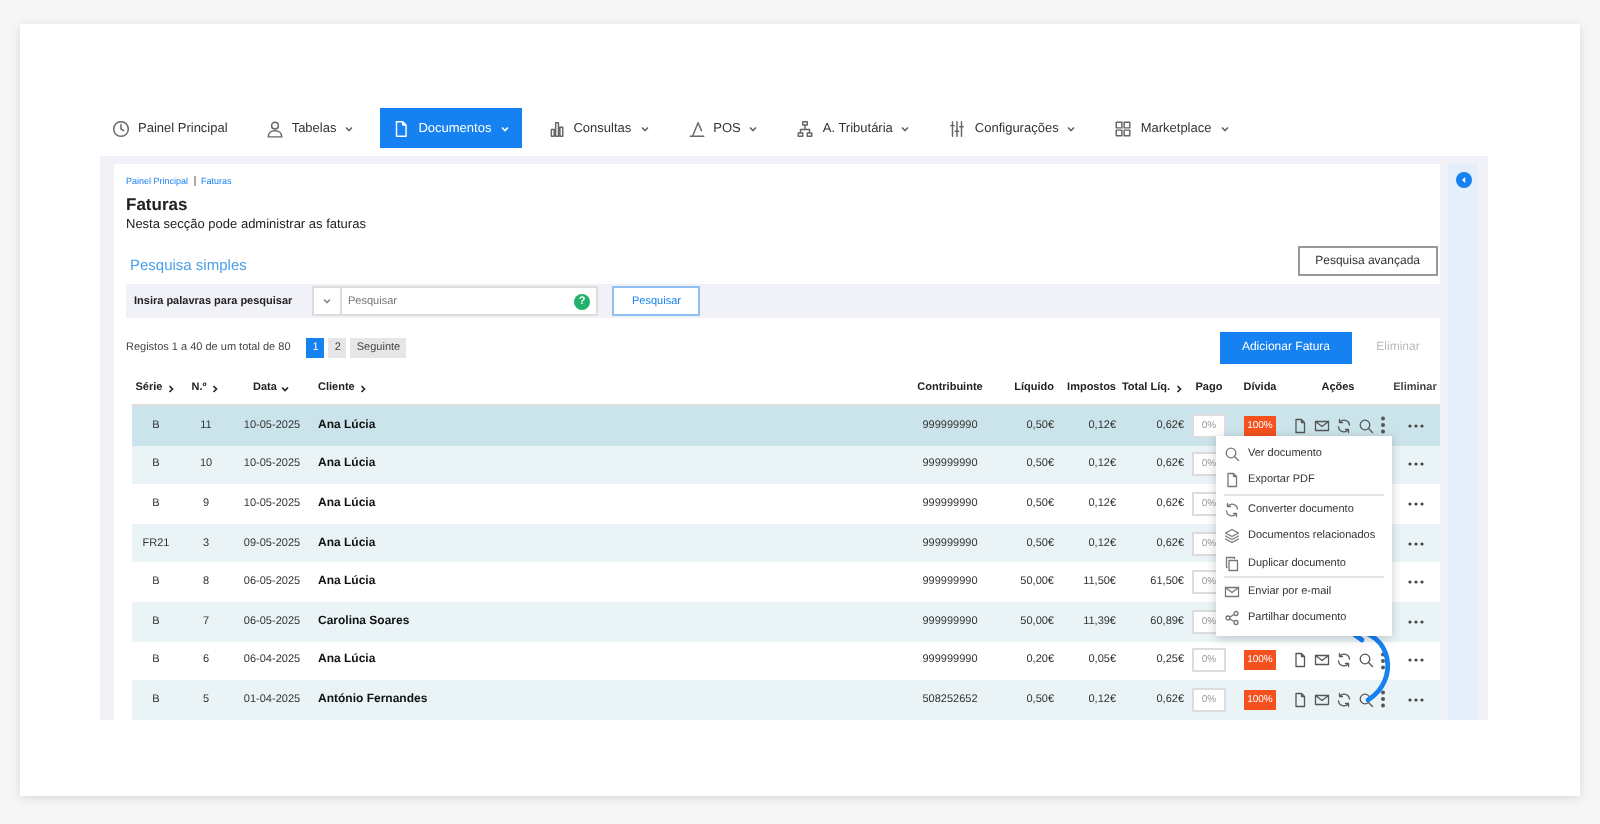  Describe the element at coordinates (1232, 536) in the screenshot. I see `layers-icon` at that location.